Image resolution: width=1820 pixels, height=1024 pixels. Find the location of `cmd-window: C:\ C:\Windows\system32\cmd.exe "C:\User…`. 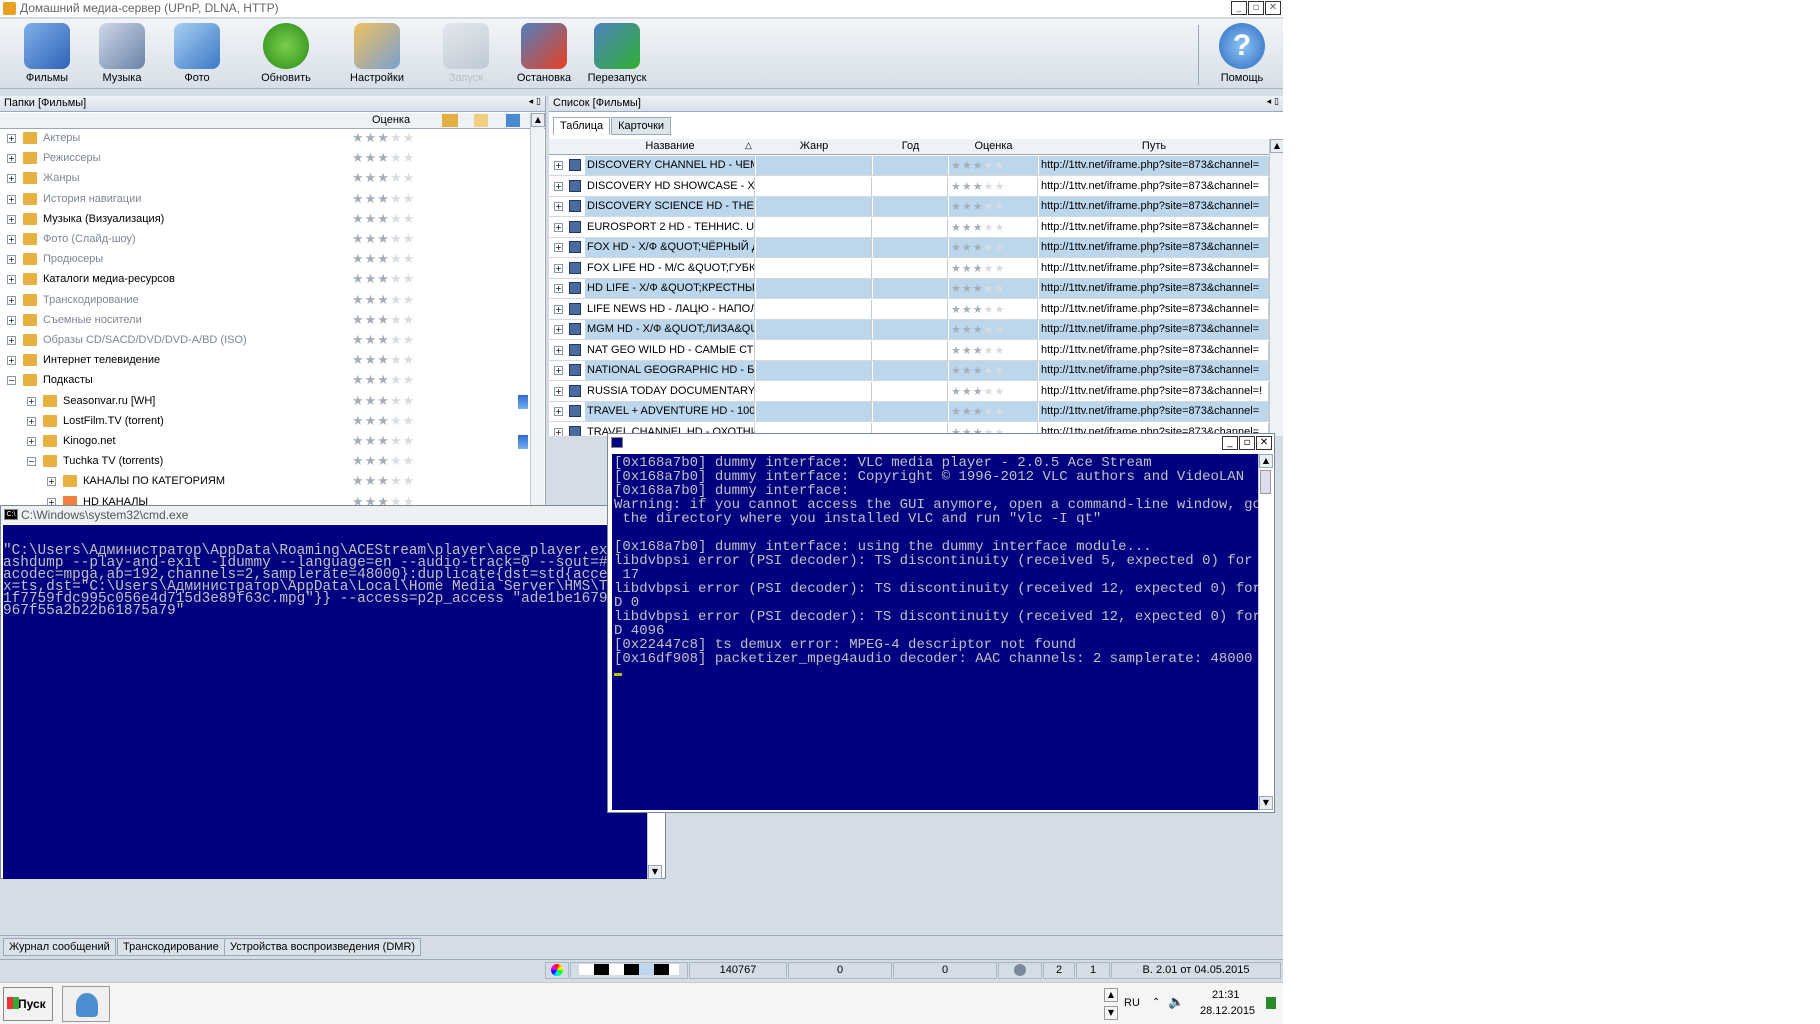

cmd-window: C:\ C:\Windows\system32\cmd.exe "C:\User… is located at coordinates (333, 692).